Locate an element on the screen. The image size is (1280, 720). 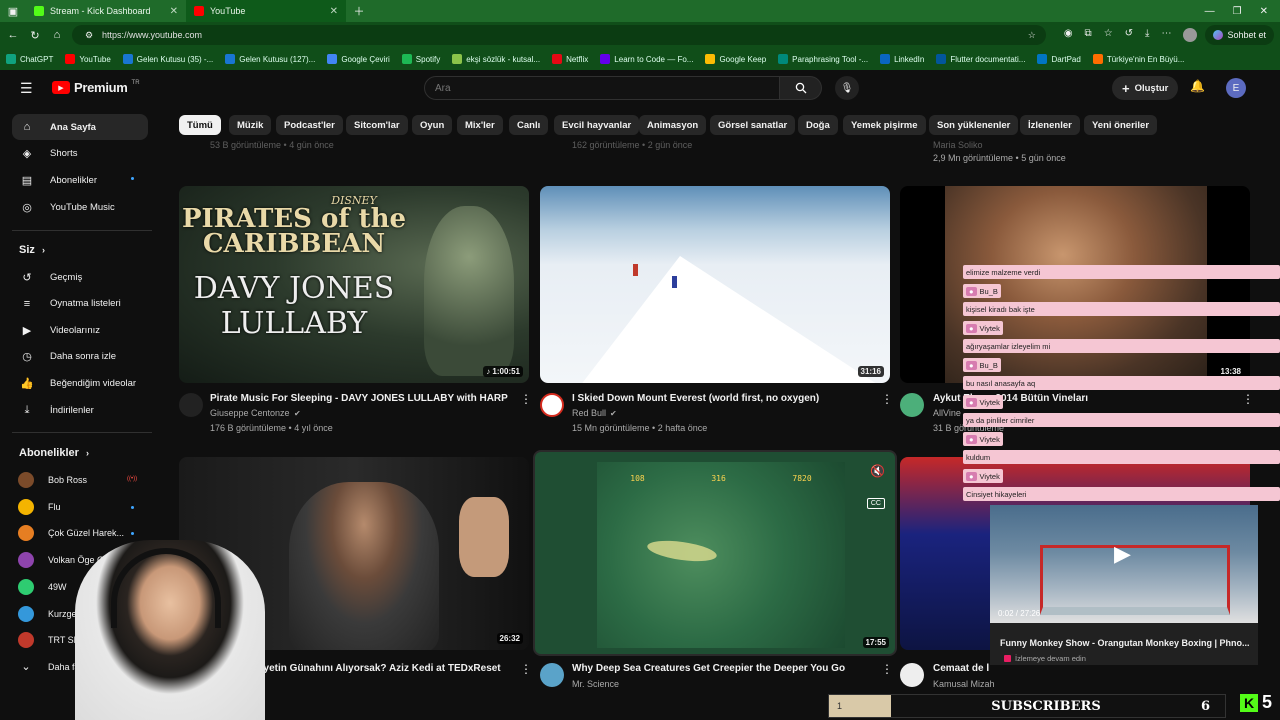
filter-chip: Doğa is located at coordinates (818, 125).